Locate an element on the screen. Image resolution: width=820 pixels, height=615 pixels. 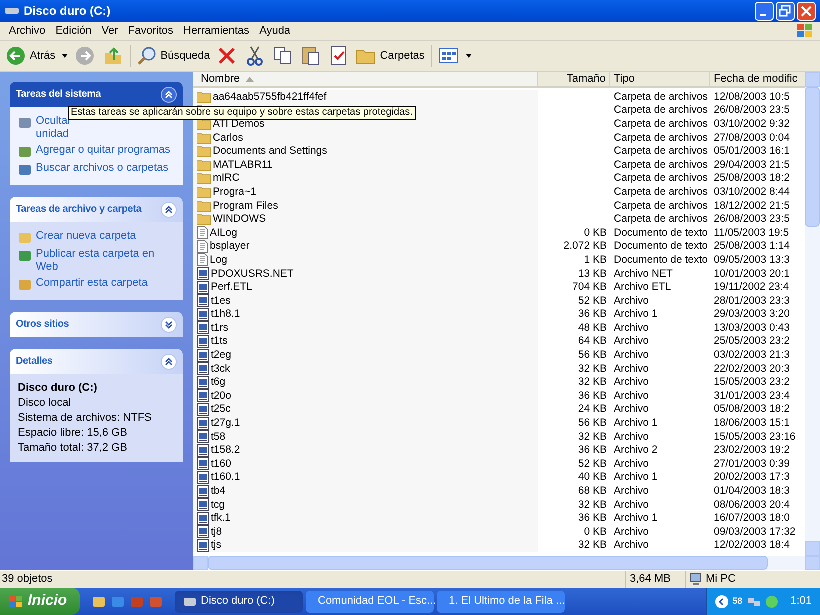
table-cell: 26/08/2003 23:5 is located at coordinates (752, 110).